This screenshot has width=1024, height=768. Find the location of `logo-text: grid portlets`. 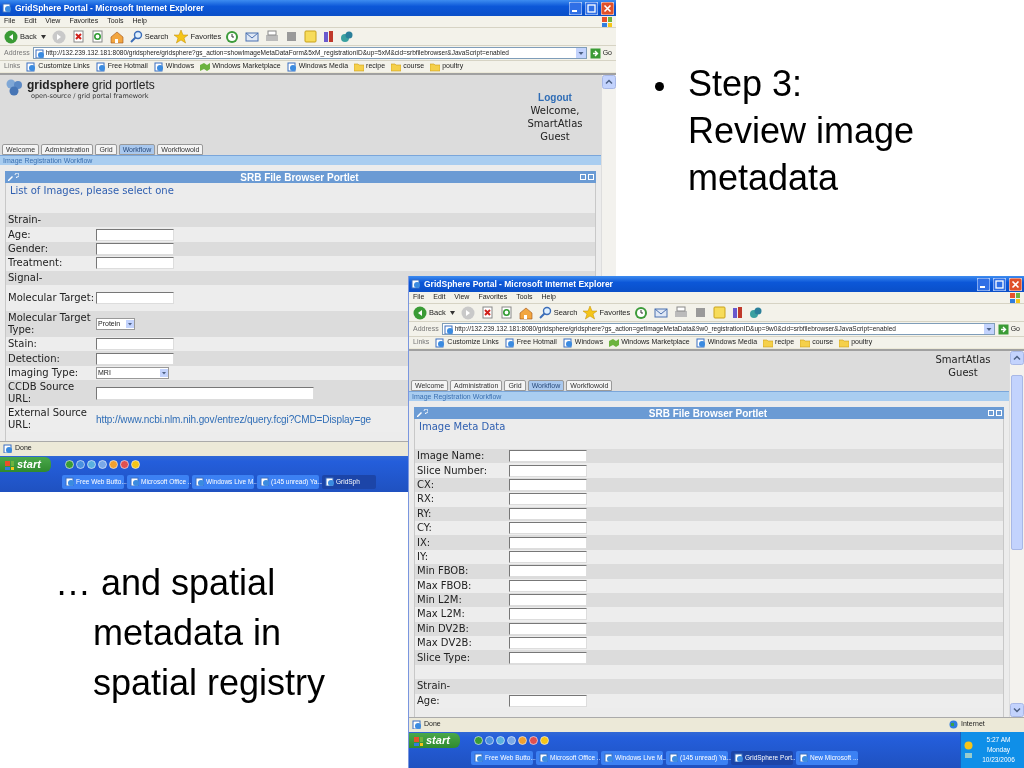

logo-text: grid portlets is located at coordinates (123, 85).